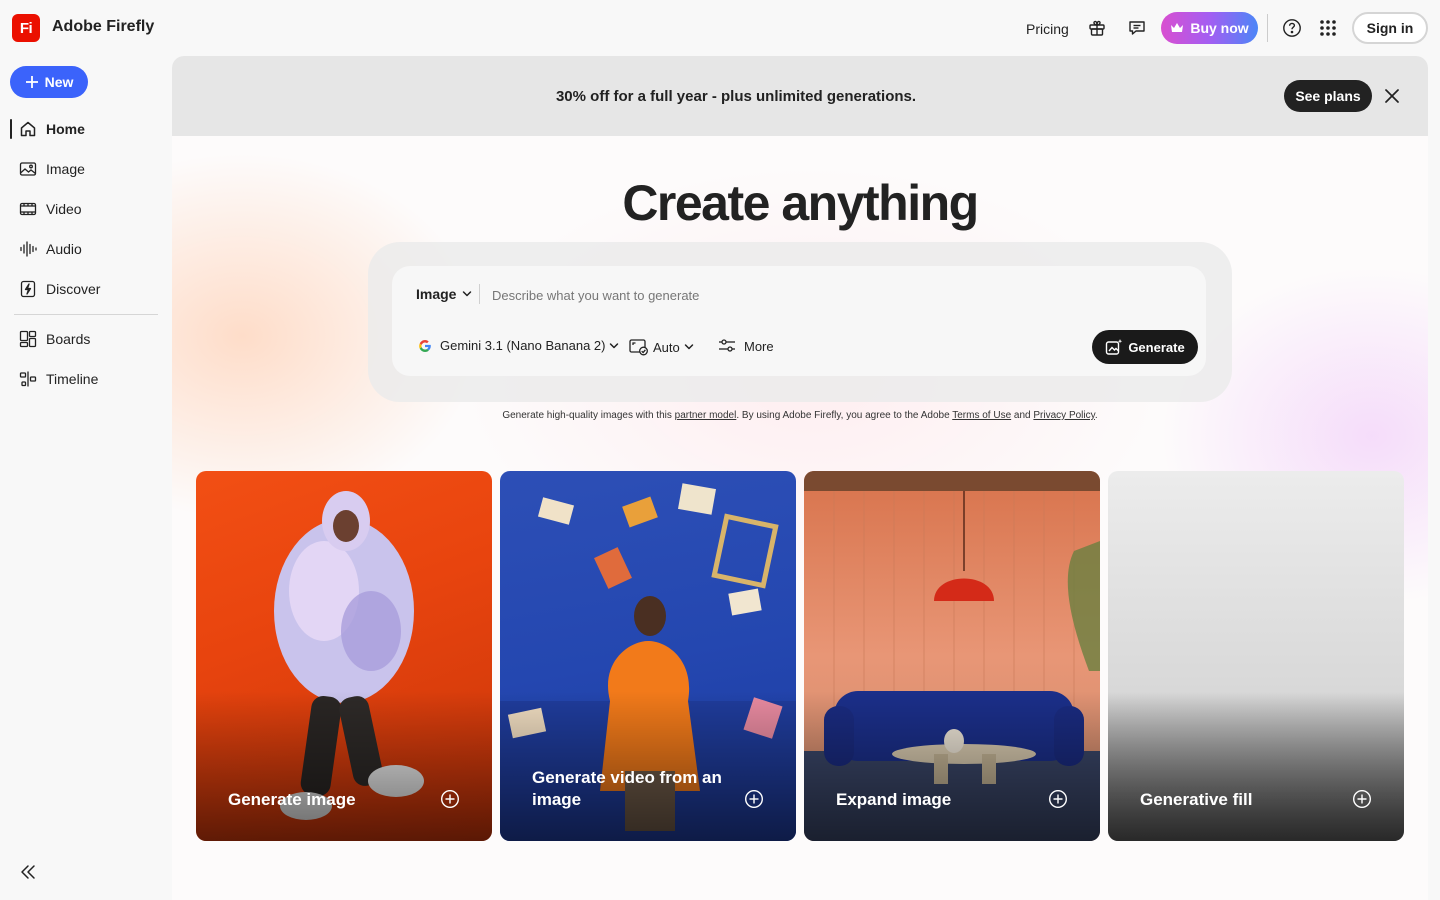 The height and width of the screenshot is (900, 1440). I want to click on expand-image-card: Expand image, so click(952, 656).